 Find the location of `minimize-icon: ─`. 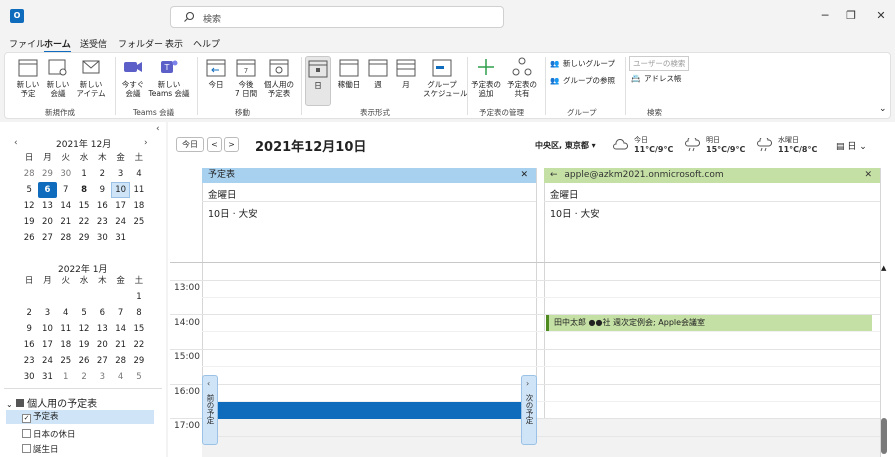

minimize-icon: ─ is located at coordinates (825, 16).